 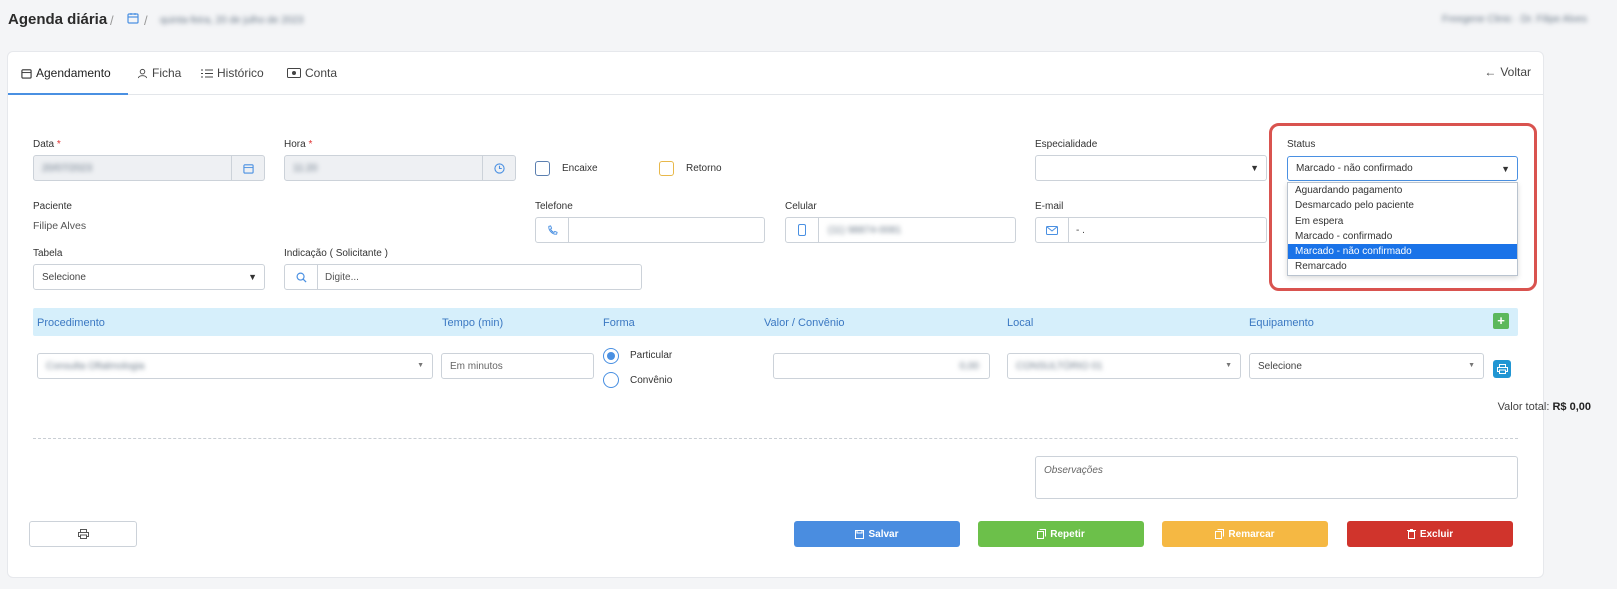 I want to click on data-label: Data *, so click(x=47, y=144).